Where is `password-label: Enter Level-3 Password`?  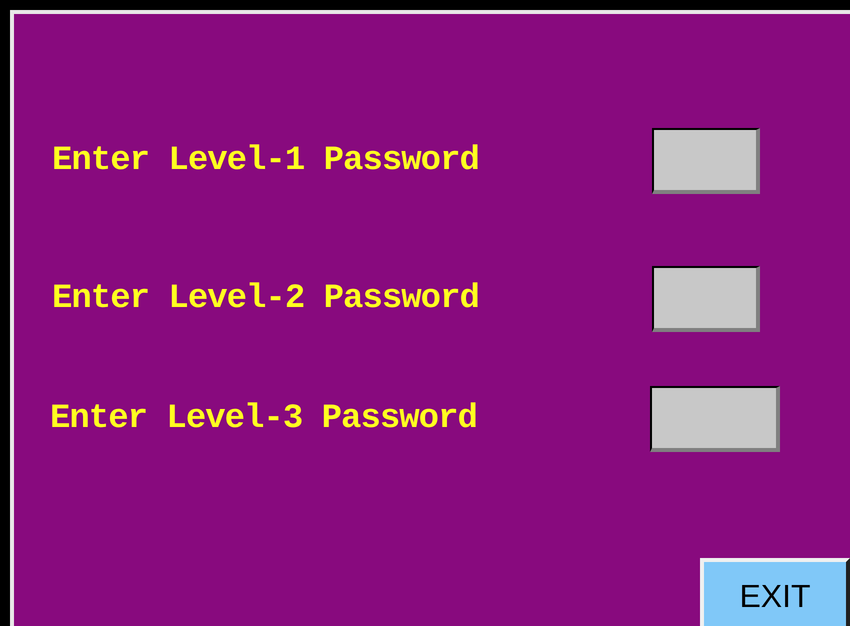 password-label: Enter Level-3 Password is located at coordinates (264, 419).